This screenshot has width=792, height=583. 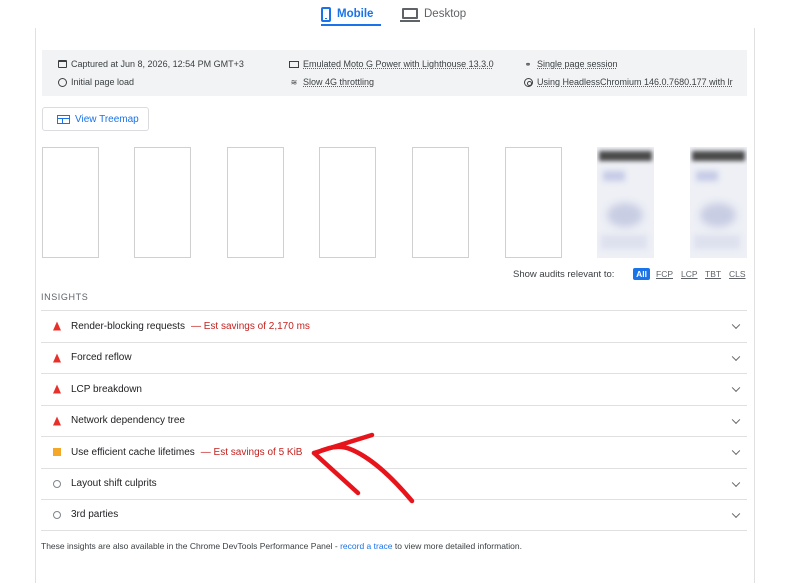 I want to click on average-square-icon, so click(x=57, y=452).